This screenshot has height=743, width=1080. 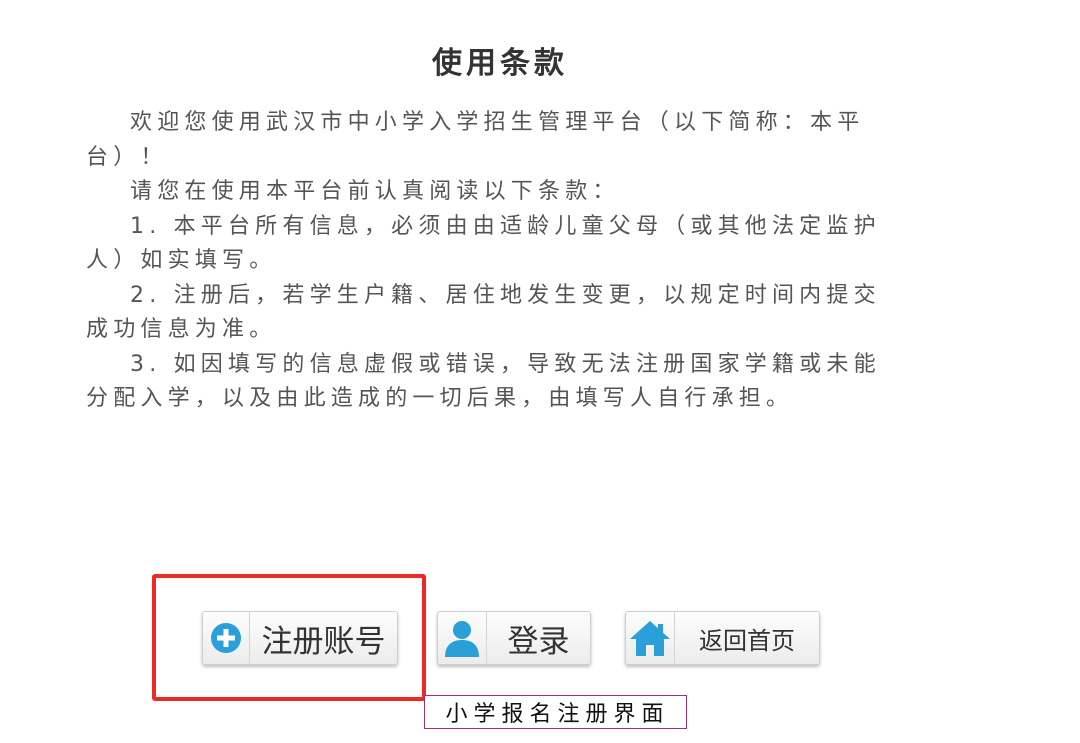 What do you see at coordinates (747, 640) in the screenshot?
I see `back-to-home-label: 返回首页` at bounding box center [747, 640].